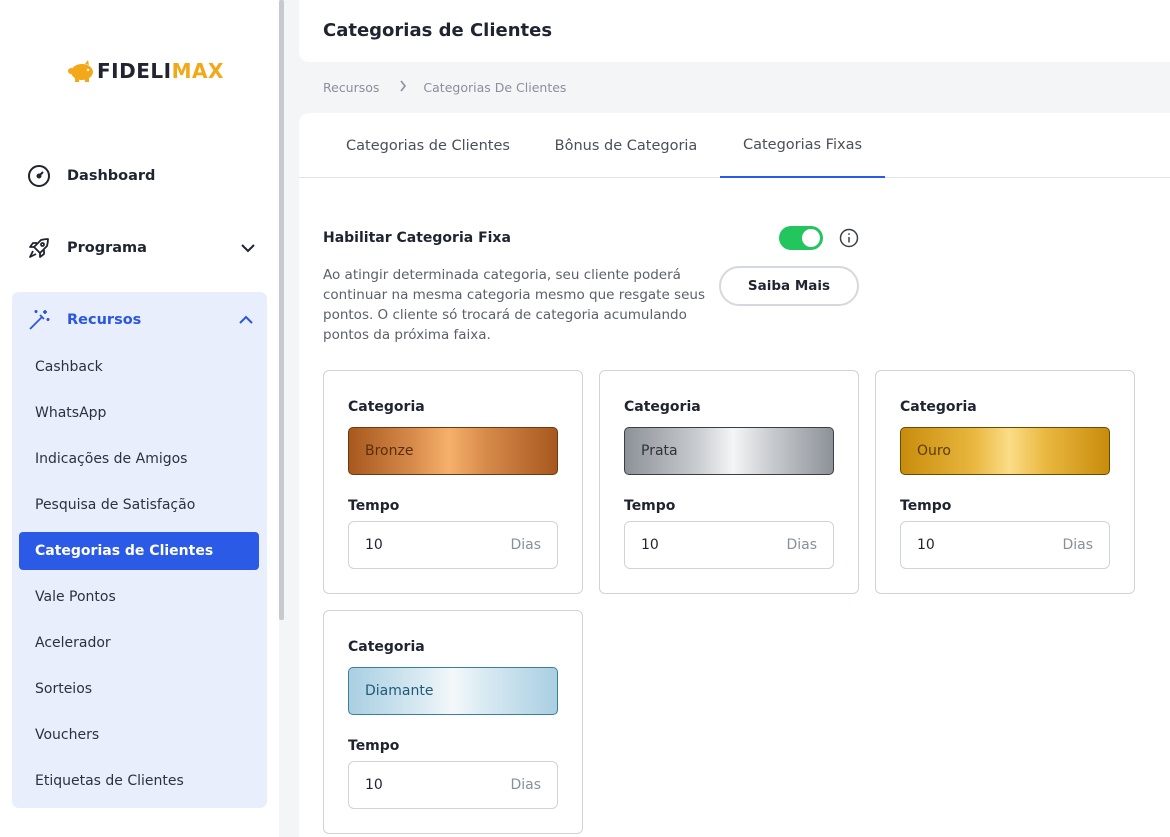 The width and height of the screenshot is (1170, 837). Describe the element at coordinates (453, 722) in the screenshot. I see `category-card-diamante: Categoria Diamante Tempo 10 Dias` at that location.